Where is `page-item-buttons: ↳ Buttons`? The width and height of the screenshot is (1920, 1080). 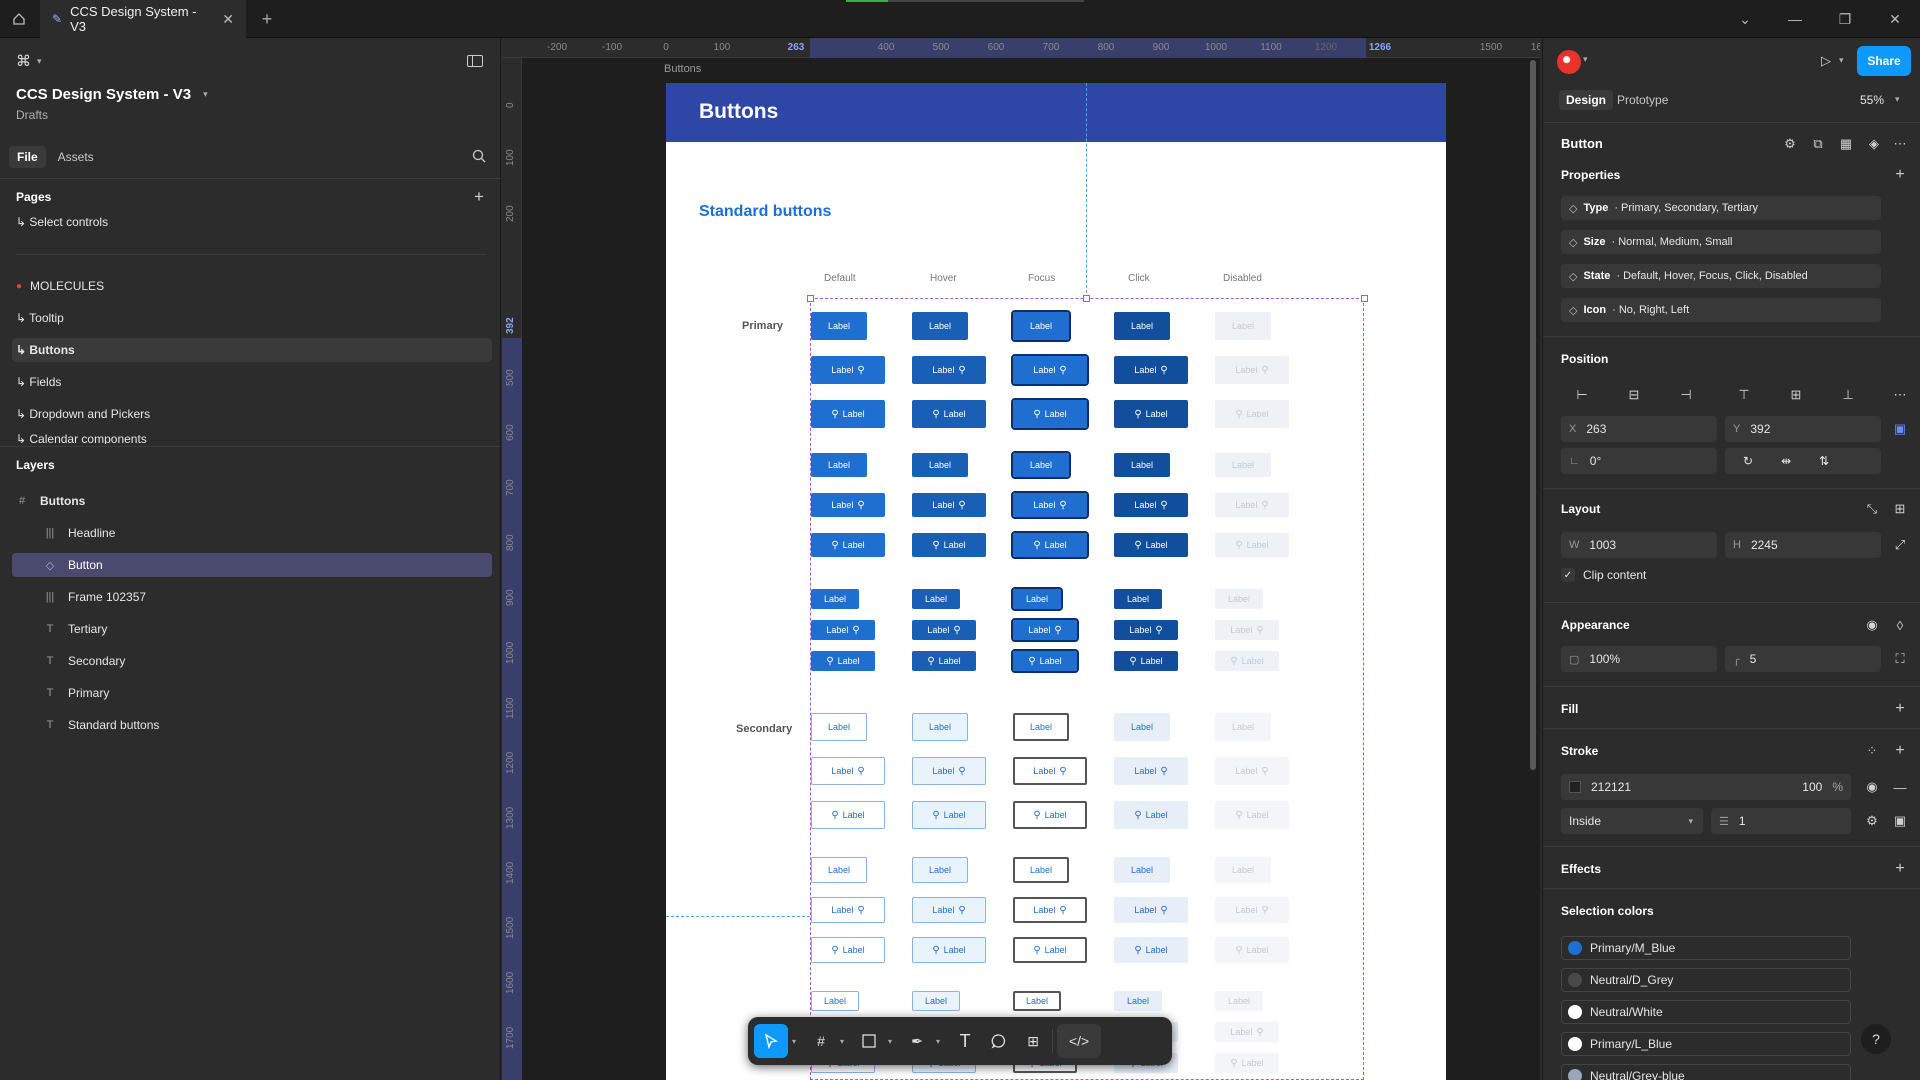
page-item-buttons: ↳ Buttons is located at coordinates (252, 350).